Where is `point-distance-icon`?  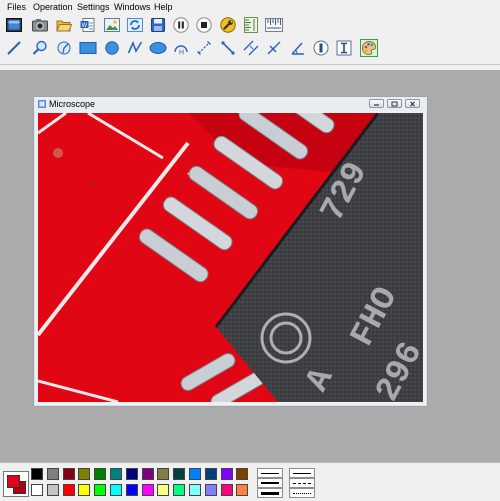 point-distance-icon is located at coordinates (228, 48).